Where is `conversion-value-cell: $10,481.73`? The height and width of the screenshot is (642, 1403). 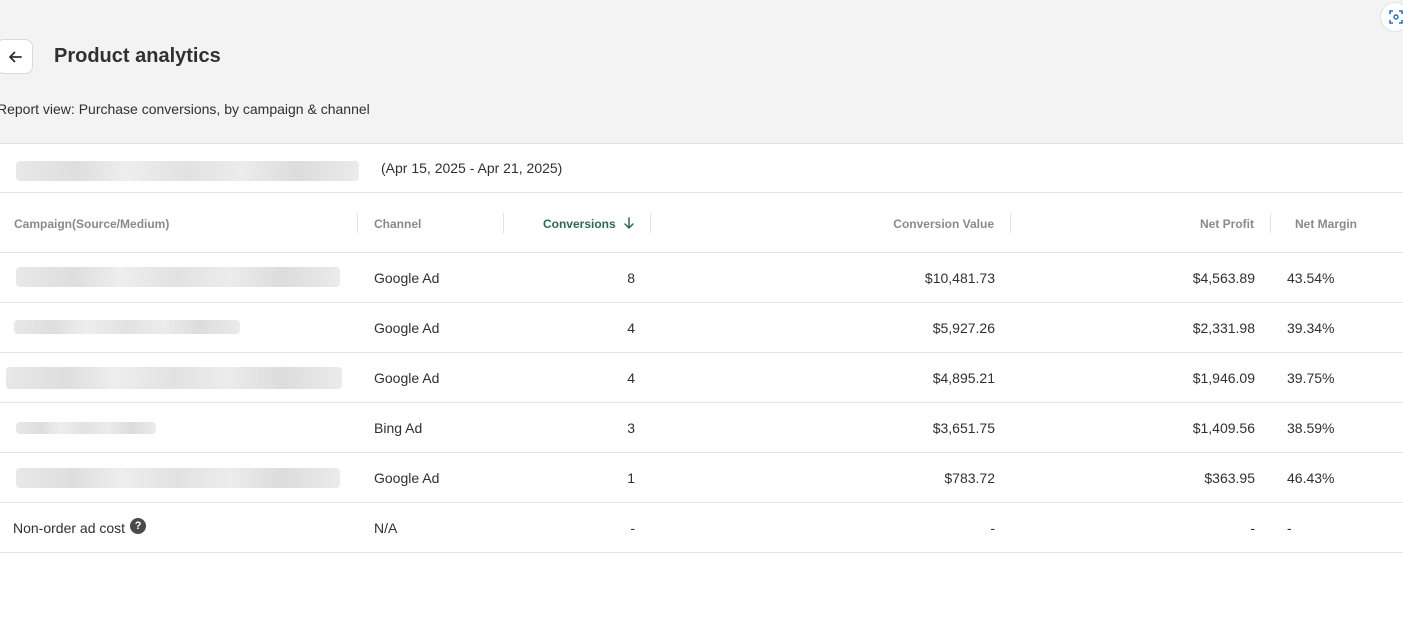
conversion-value-cell: $10,481.73 is located at coordinates (959, 278).